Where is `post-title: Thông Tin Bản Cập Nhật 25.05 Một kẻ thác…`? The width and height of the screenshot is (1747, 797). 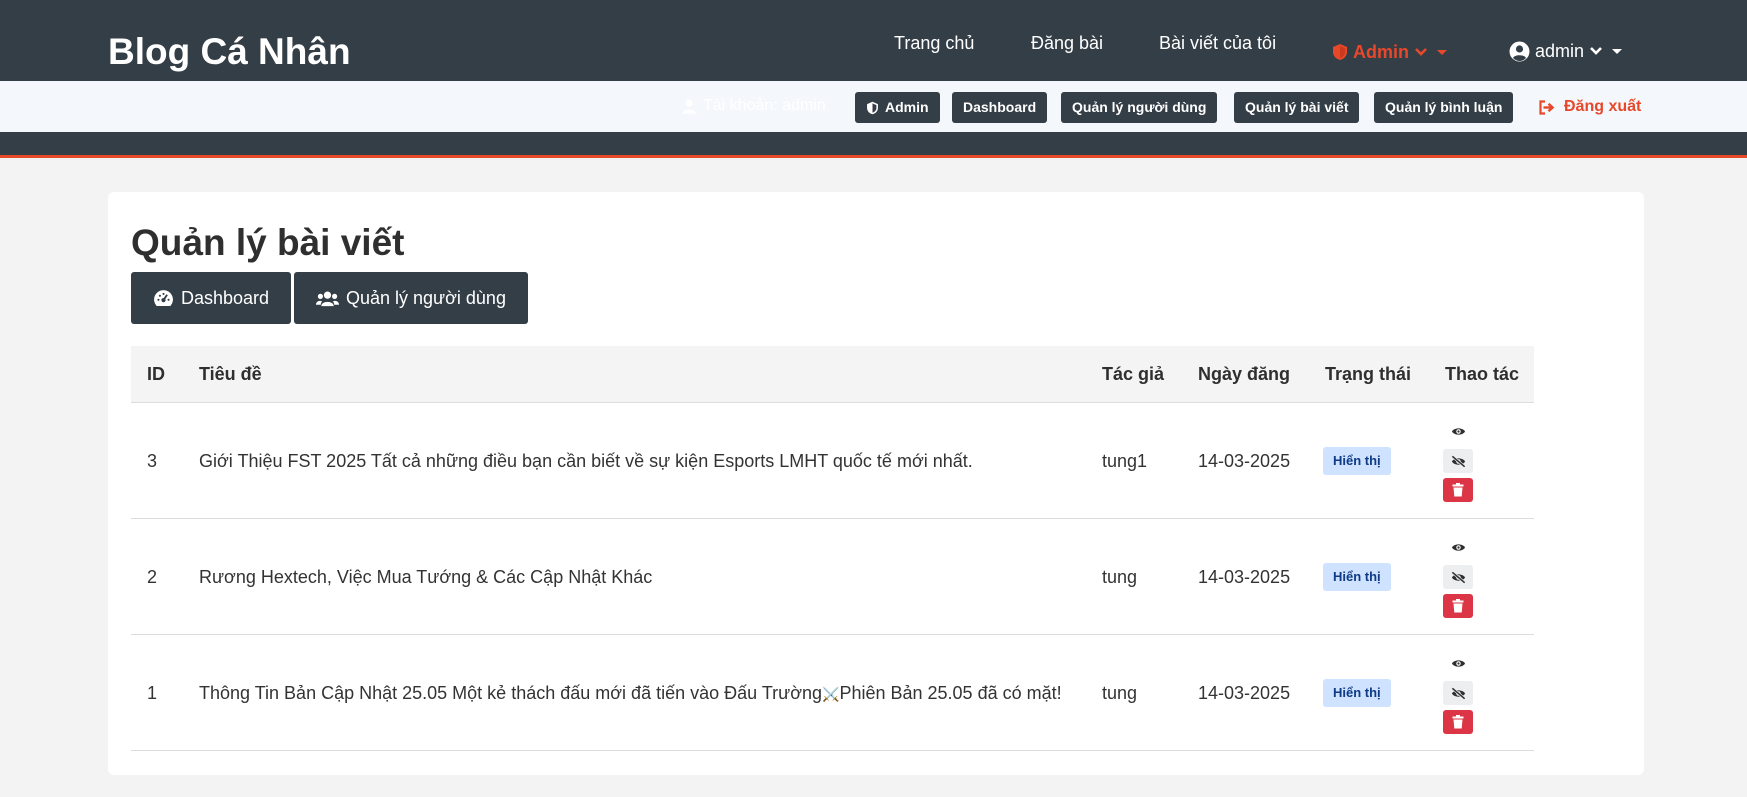 post-title: Thông Tin Bản Cập Nhật 25.05 Một kẻ thác… is located at coordinates (630, 693).